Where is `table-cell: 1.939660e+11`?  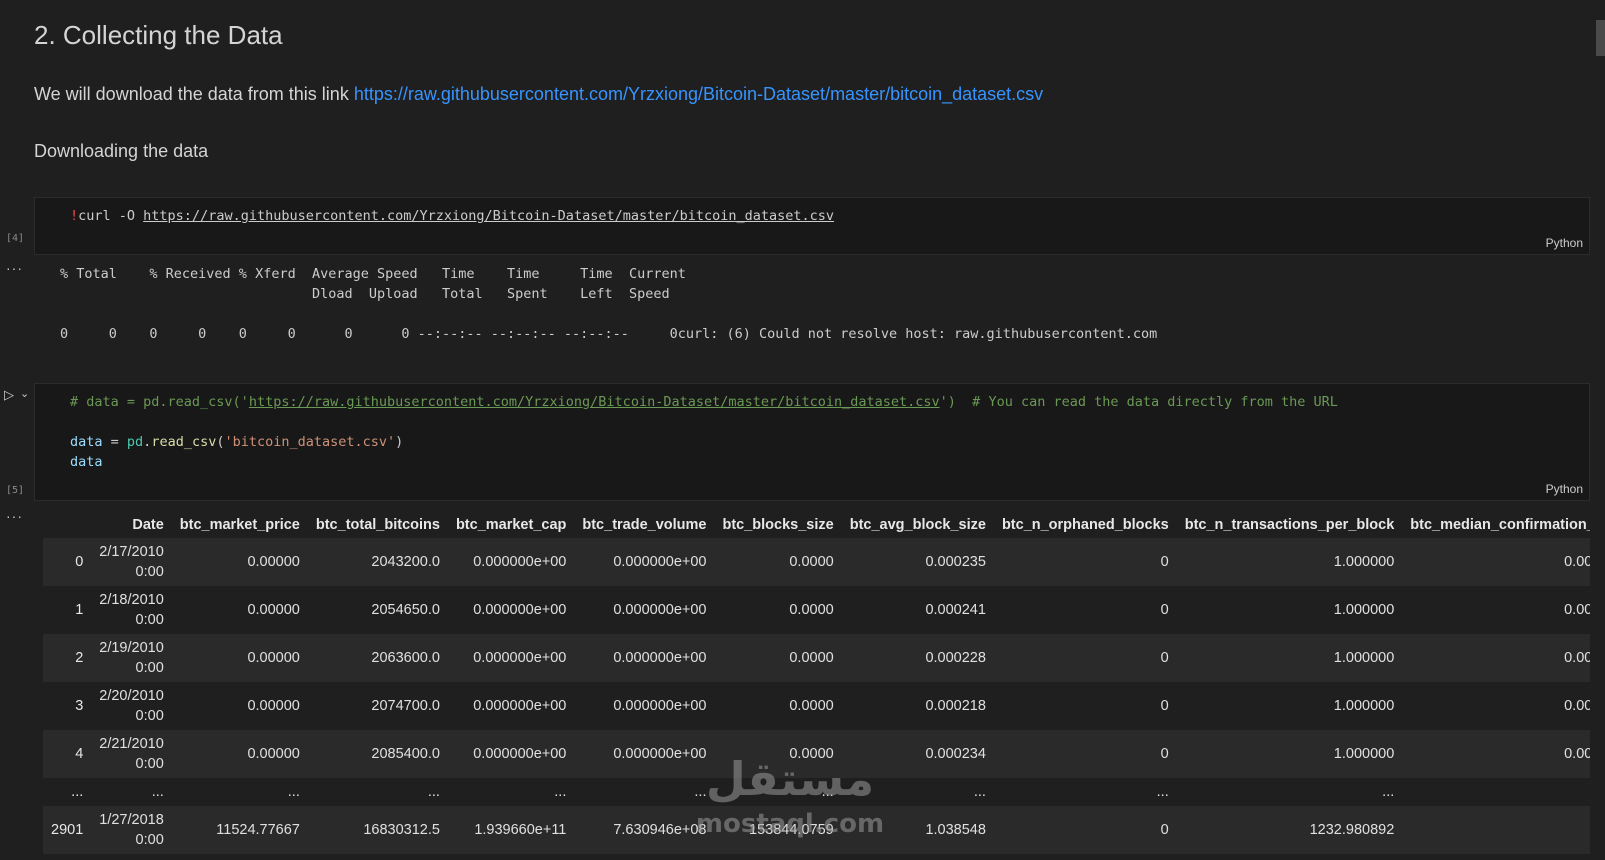 table-cell: 1.939660e+11 is located at coordinates (511, 830).